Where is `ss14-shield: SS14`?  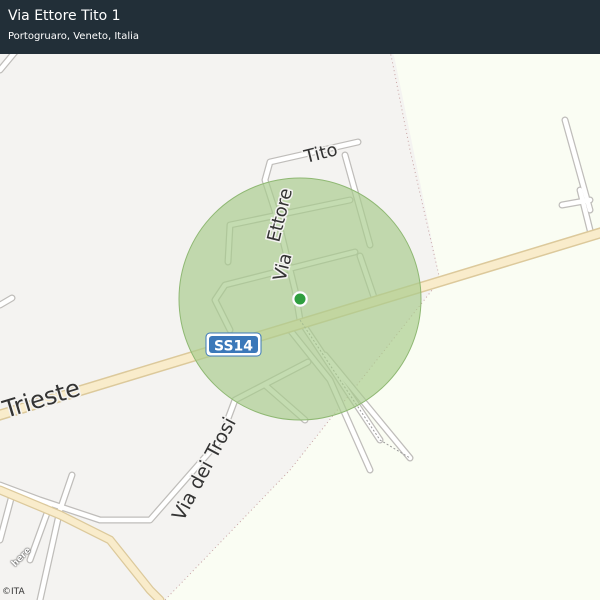 ss14-shield: SS14 is located at coordinates (233, 344).